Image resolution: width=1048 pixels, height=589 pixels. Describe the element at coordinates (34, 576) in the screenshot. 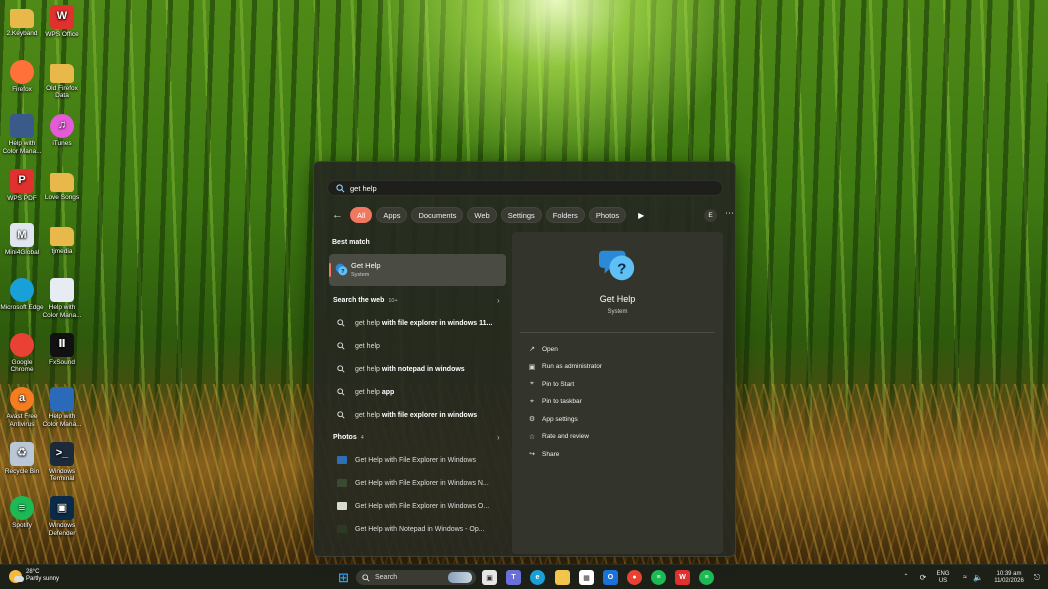

I see `weather-widget: 28°C Partly sunny` at that location.